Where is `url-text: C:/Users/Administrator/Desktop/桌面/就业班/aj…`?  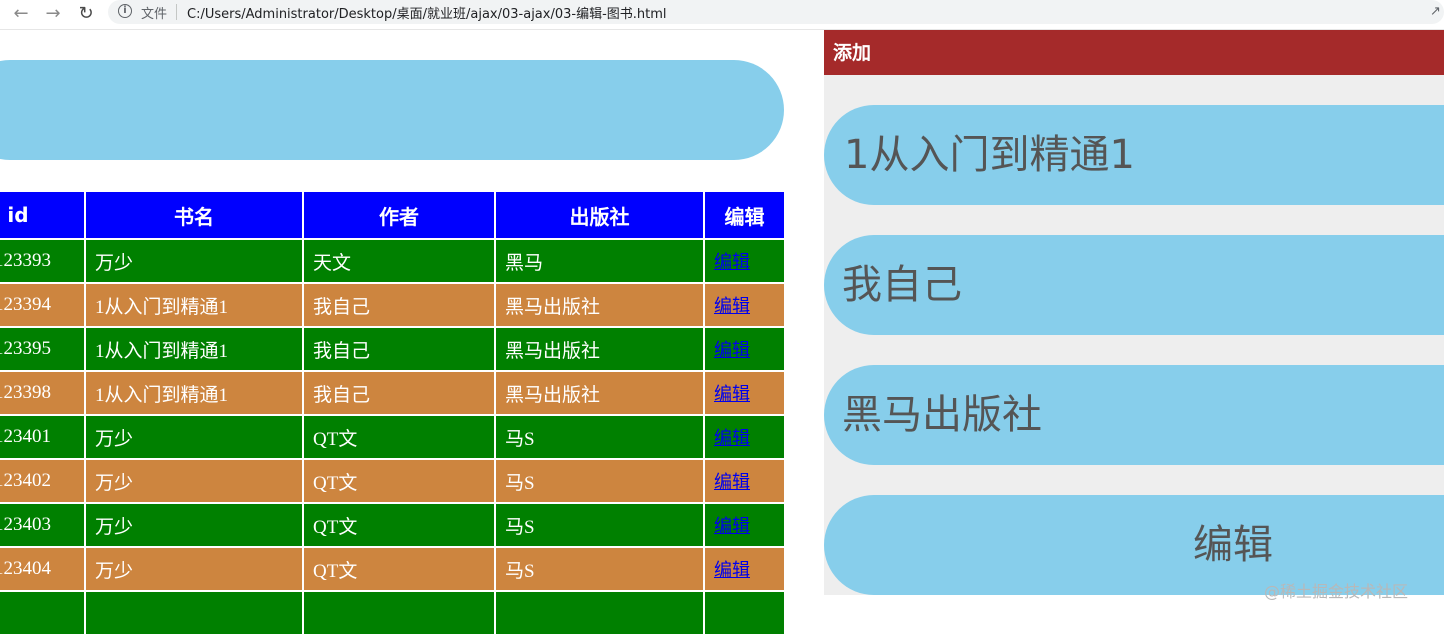 url-text: C:/Users/Administrator/Desktop/桌面/就业班/aj… is located at coordinates (427, 12).